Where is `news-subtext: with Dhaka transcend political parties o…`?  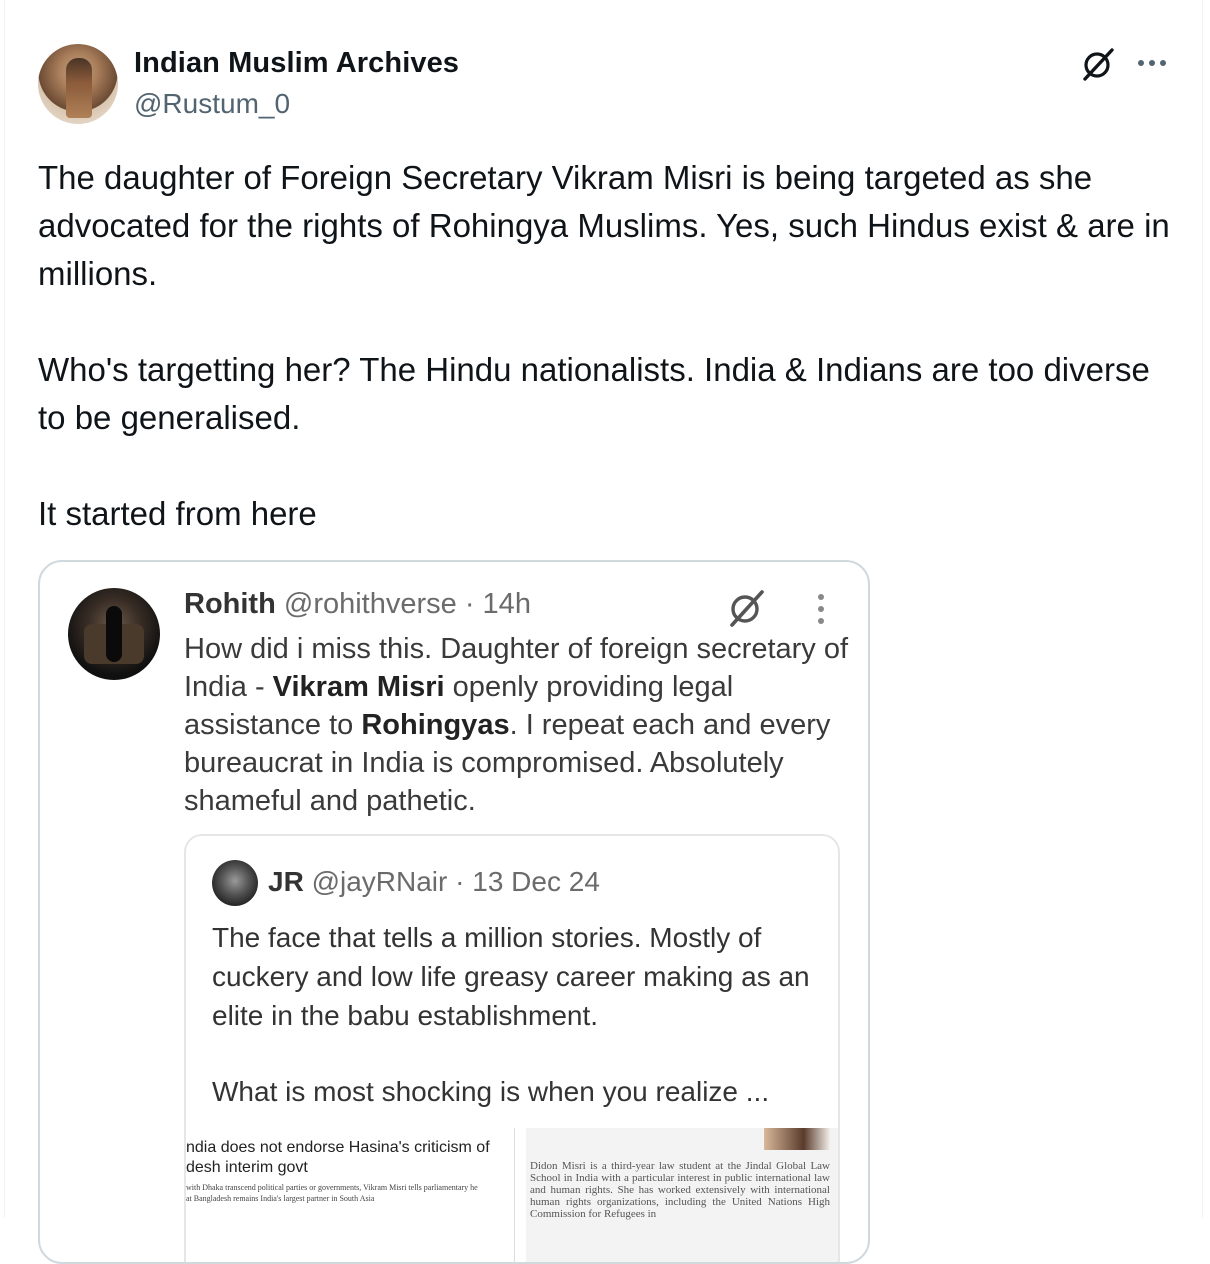
news-subtext: with Dhaka transcend political parties o… is located at coordinates (332, 1193).